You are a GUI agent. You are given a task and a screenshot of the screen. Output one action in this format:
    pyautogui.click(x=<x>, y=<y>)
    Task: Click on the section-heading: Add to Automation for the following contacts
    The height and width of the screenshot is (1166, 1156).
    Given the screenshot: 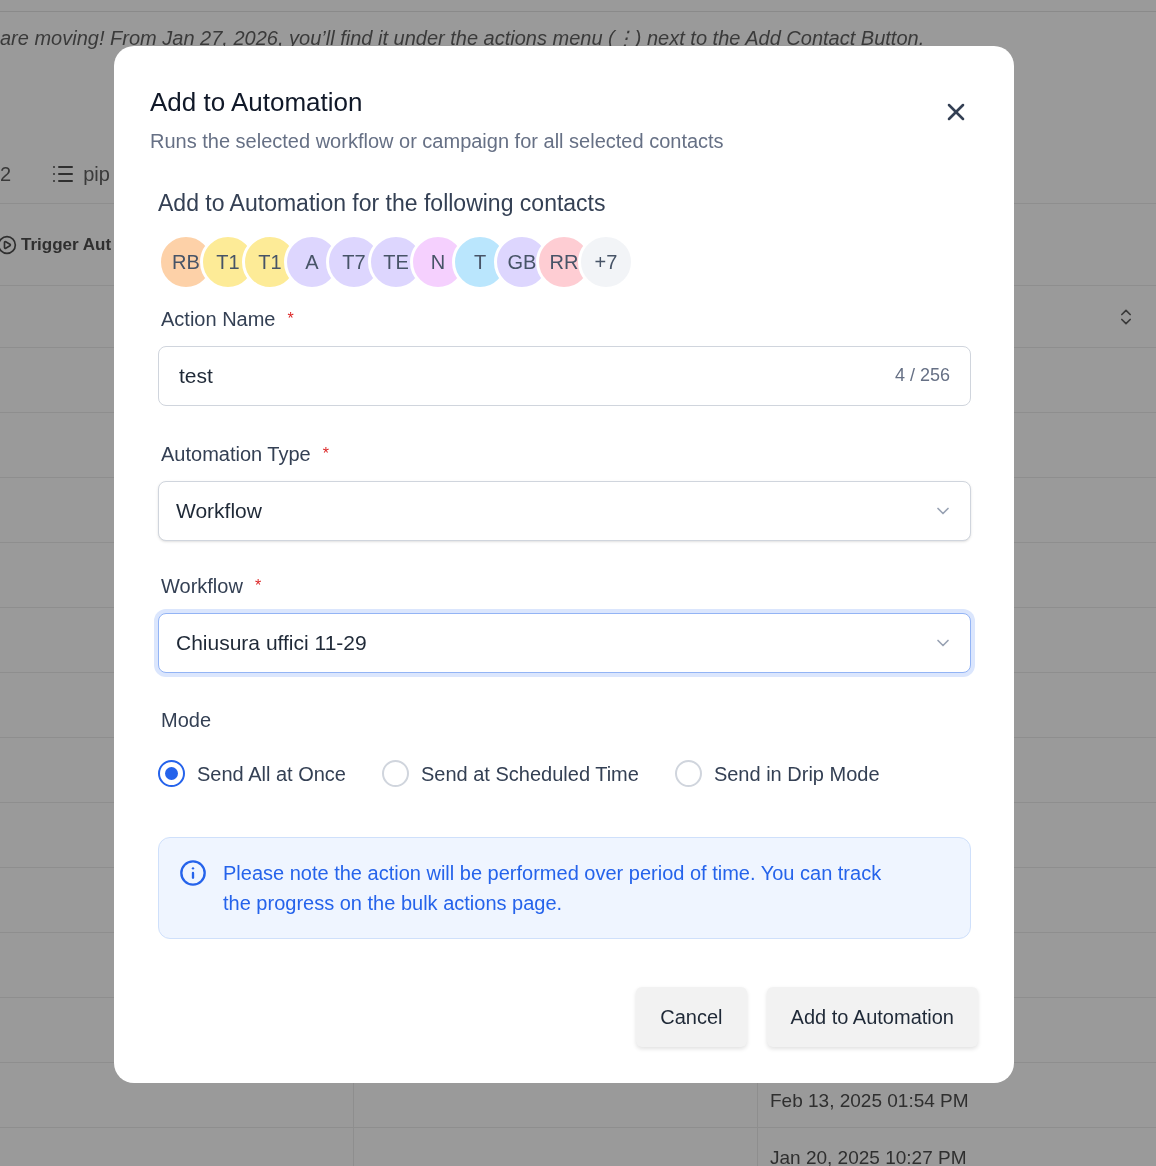 What is the action you would take?
    pyautogui.click(x=382, y=203)
    